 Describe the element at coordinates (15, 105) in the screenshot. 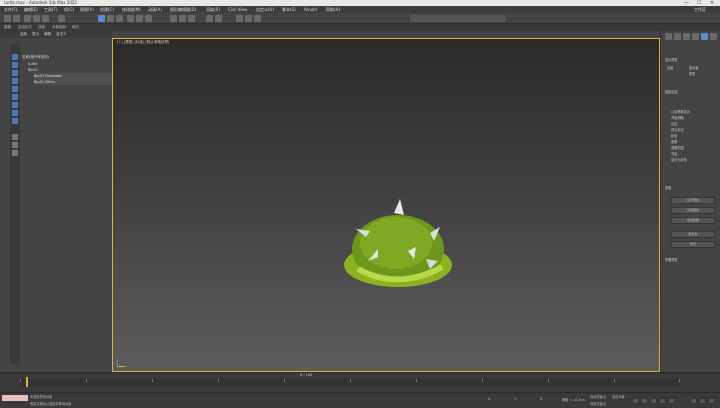

I see `filter-groups-icon` at that location.